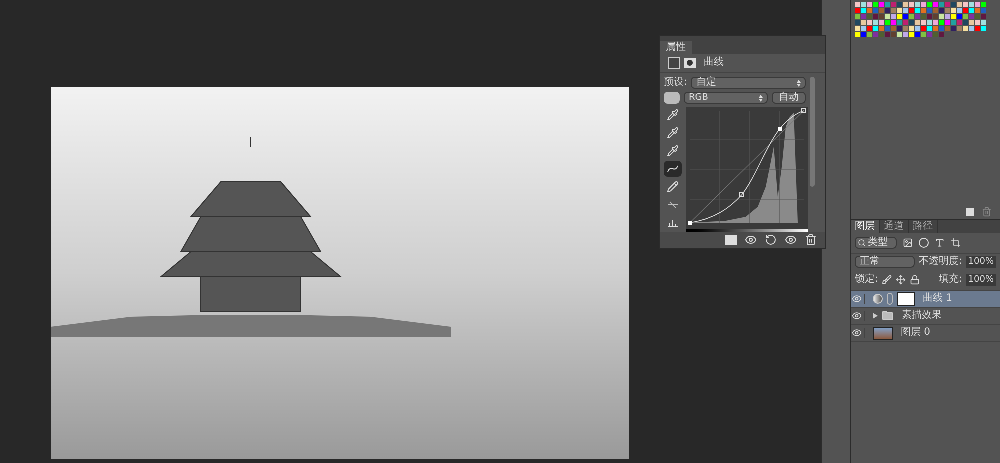 The height and width of the screenshot is (463, 1000). Describe the element at coordinates (714, 63) in the screenshot. I see `adjustment-title: 曲线` at that location.